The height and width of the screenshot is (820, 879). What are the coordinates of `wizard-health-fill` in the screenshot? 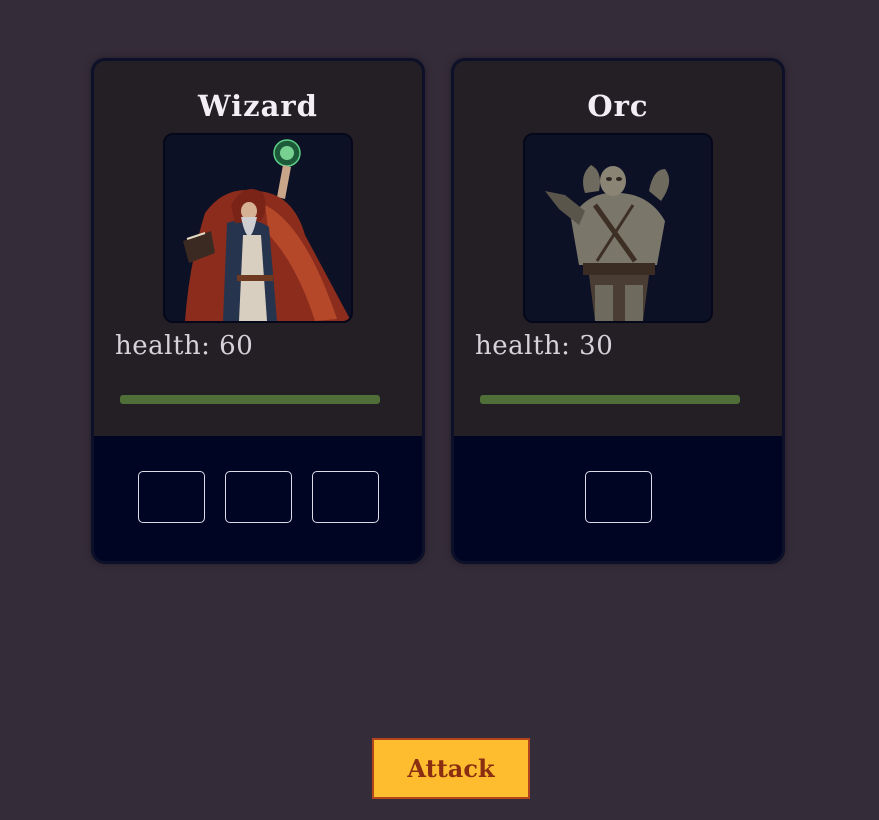 It's located at (250, 399).